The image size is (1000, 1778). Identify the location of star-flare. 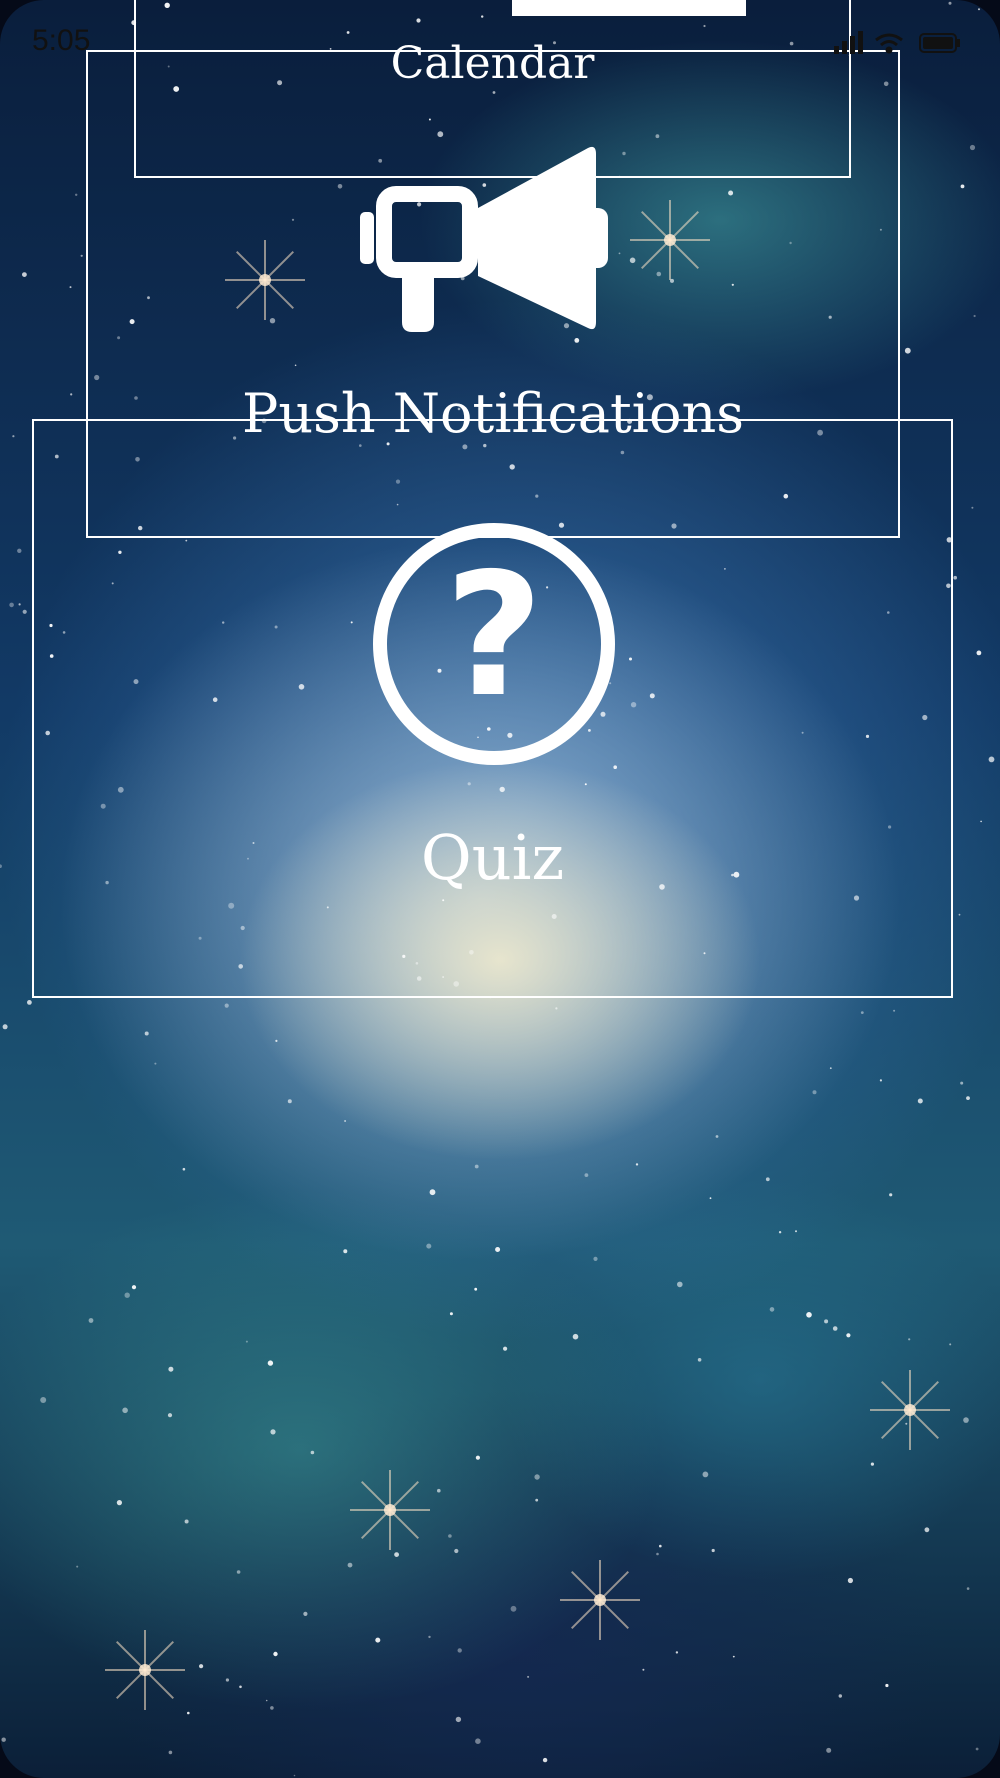
(910, 1410).